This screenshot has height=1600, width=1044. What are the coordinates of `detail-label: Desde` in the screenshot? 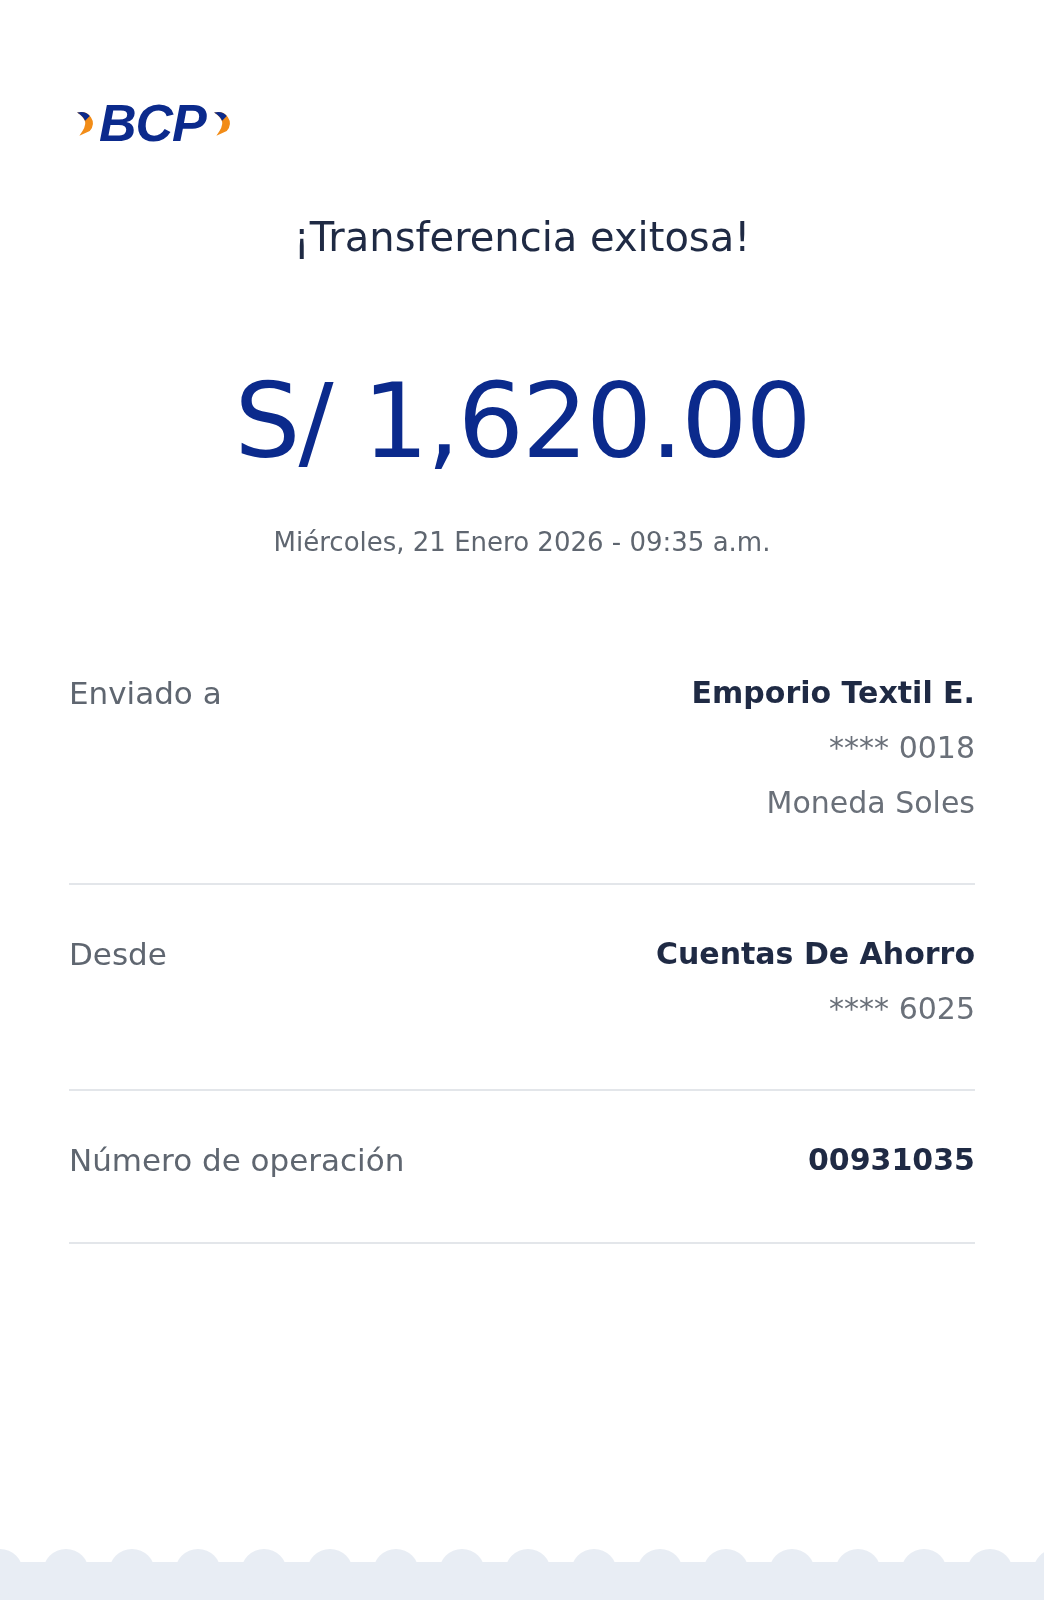 It's located at (118, 954).